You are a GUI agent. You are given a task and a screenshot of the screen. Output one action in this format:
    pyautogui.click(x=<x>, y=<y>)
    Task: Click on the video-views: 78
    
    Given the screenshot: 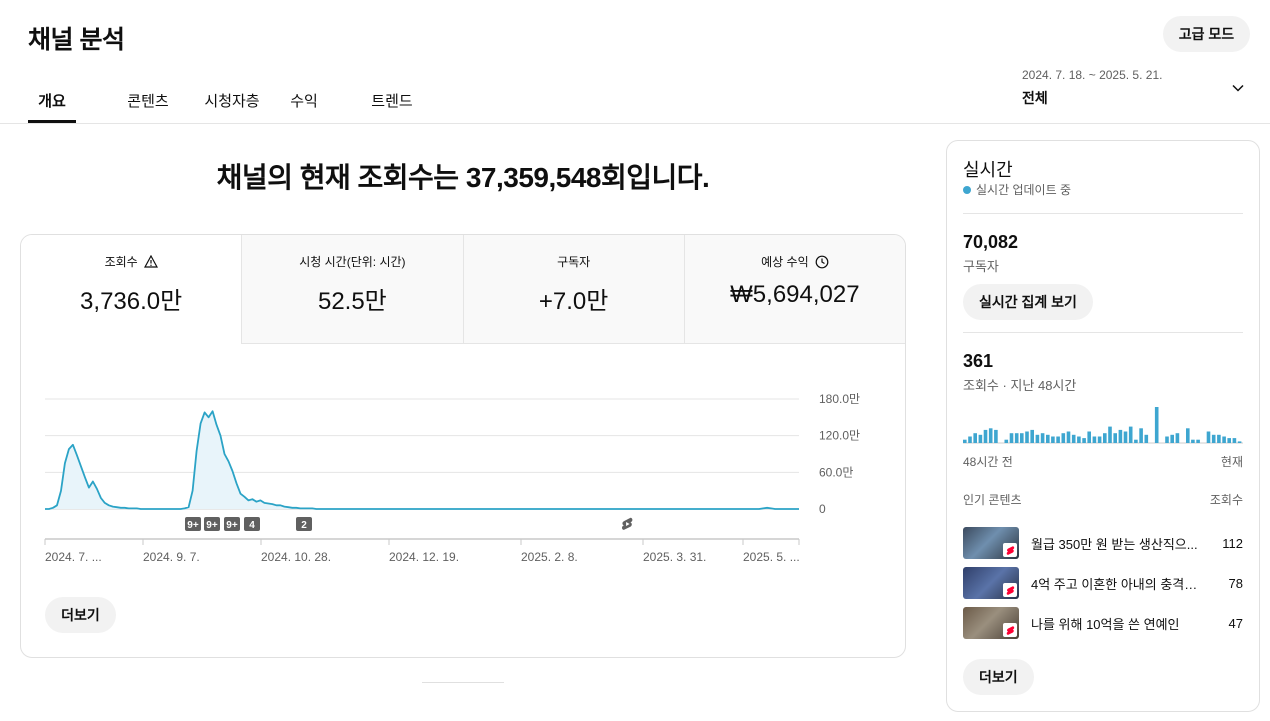 What is the action you would take?
    pyautogui.click(x=1235, y=583)
    